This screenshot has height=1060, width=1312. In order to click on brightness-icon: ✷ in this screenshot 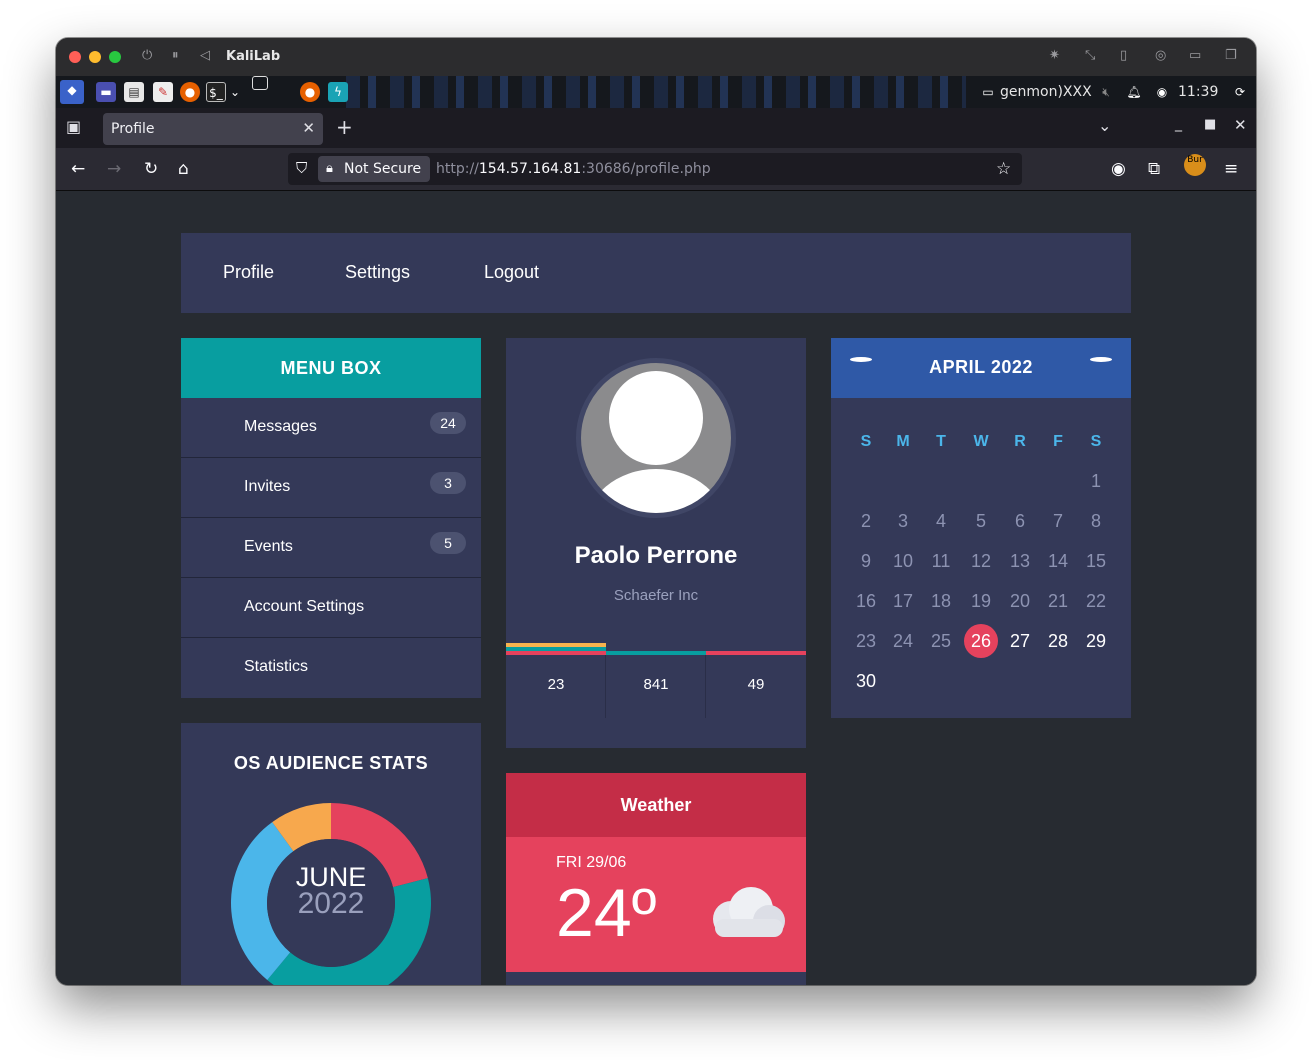, I will do `click(1054, 55)`.